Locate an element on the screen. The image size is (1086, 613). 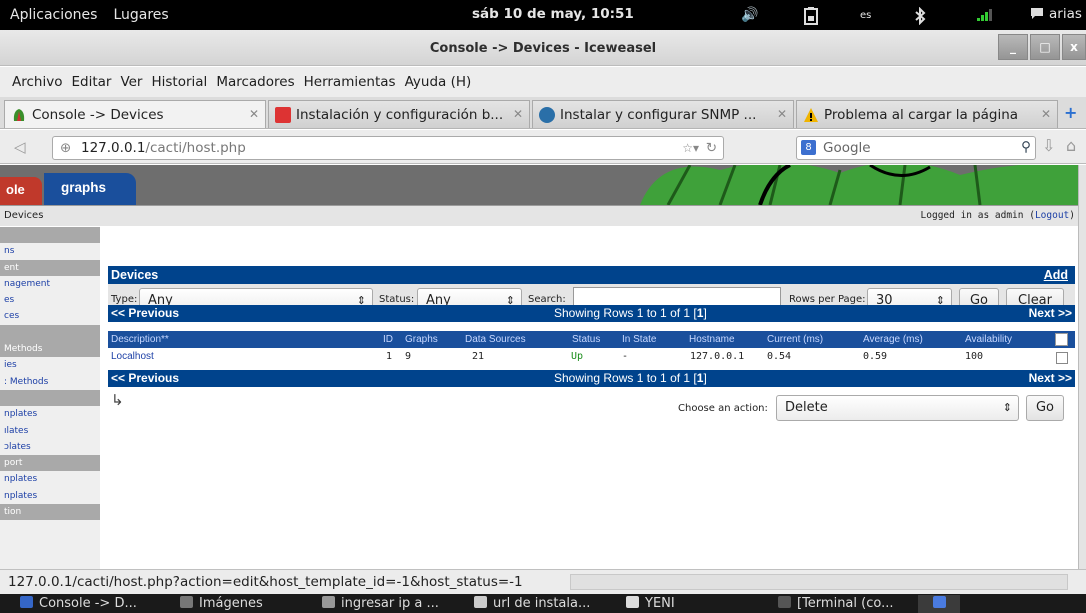
tab-graphs: graphs is located at coordinates (90, 189).